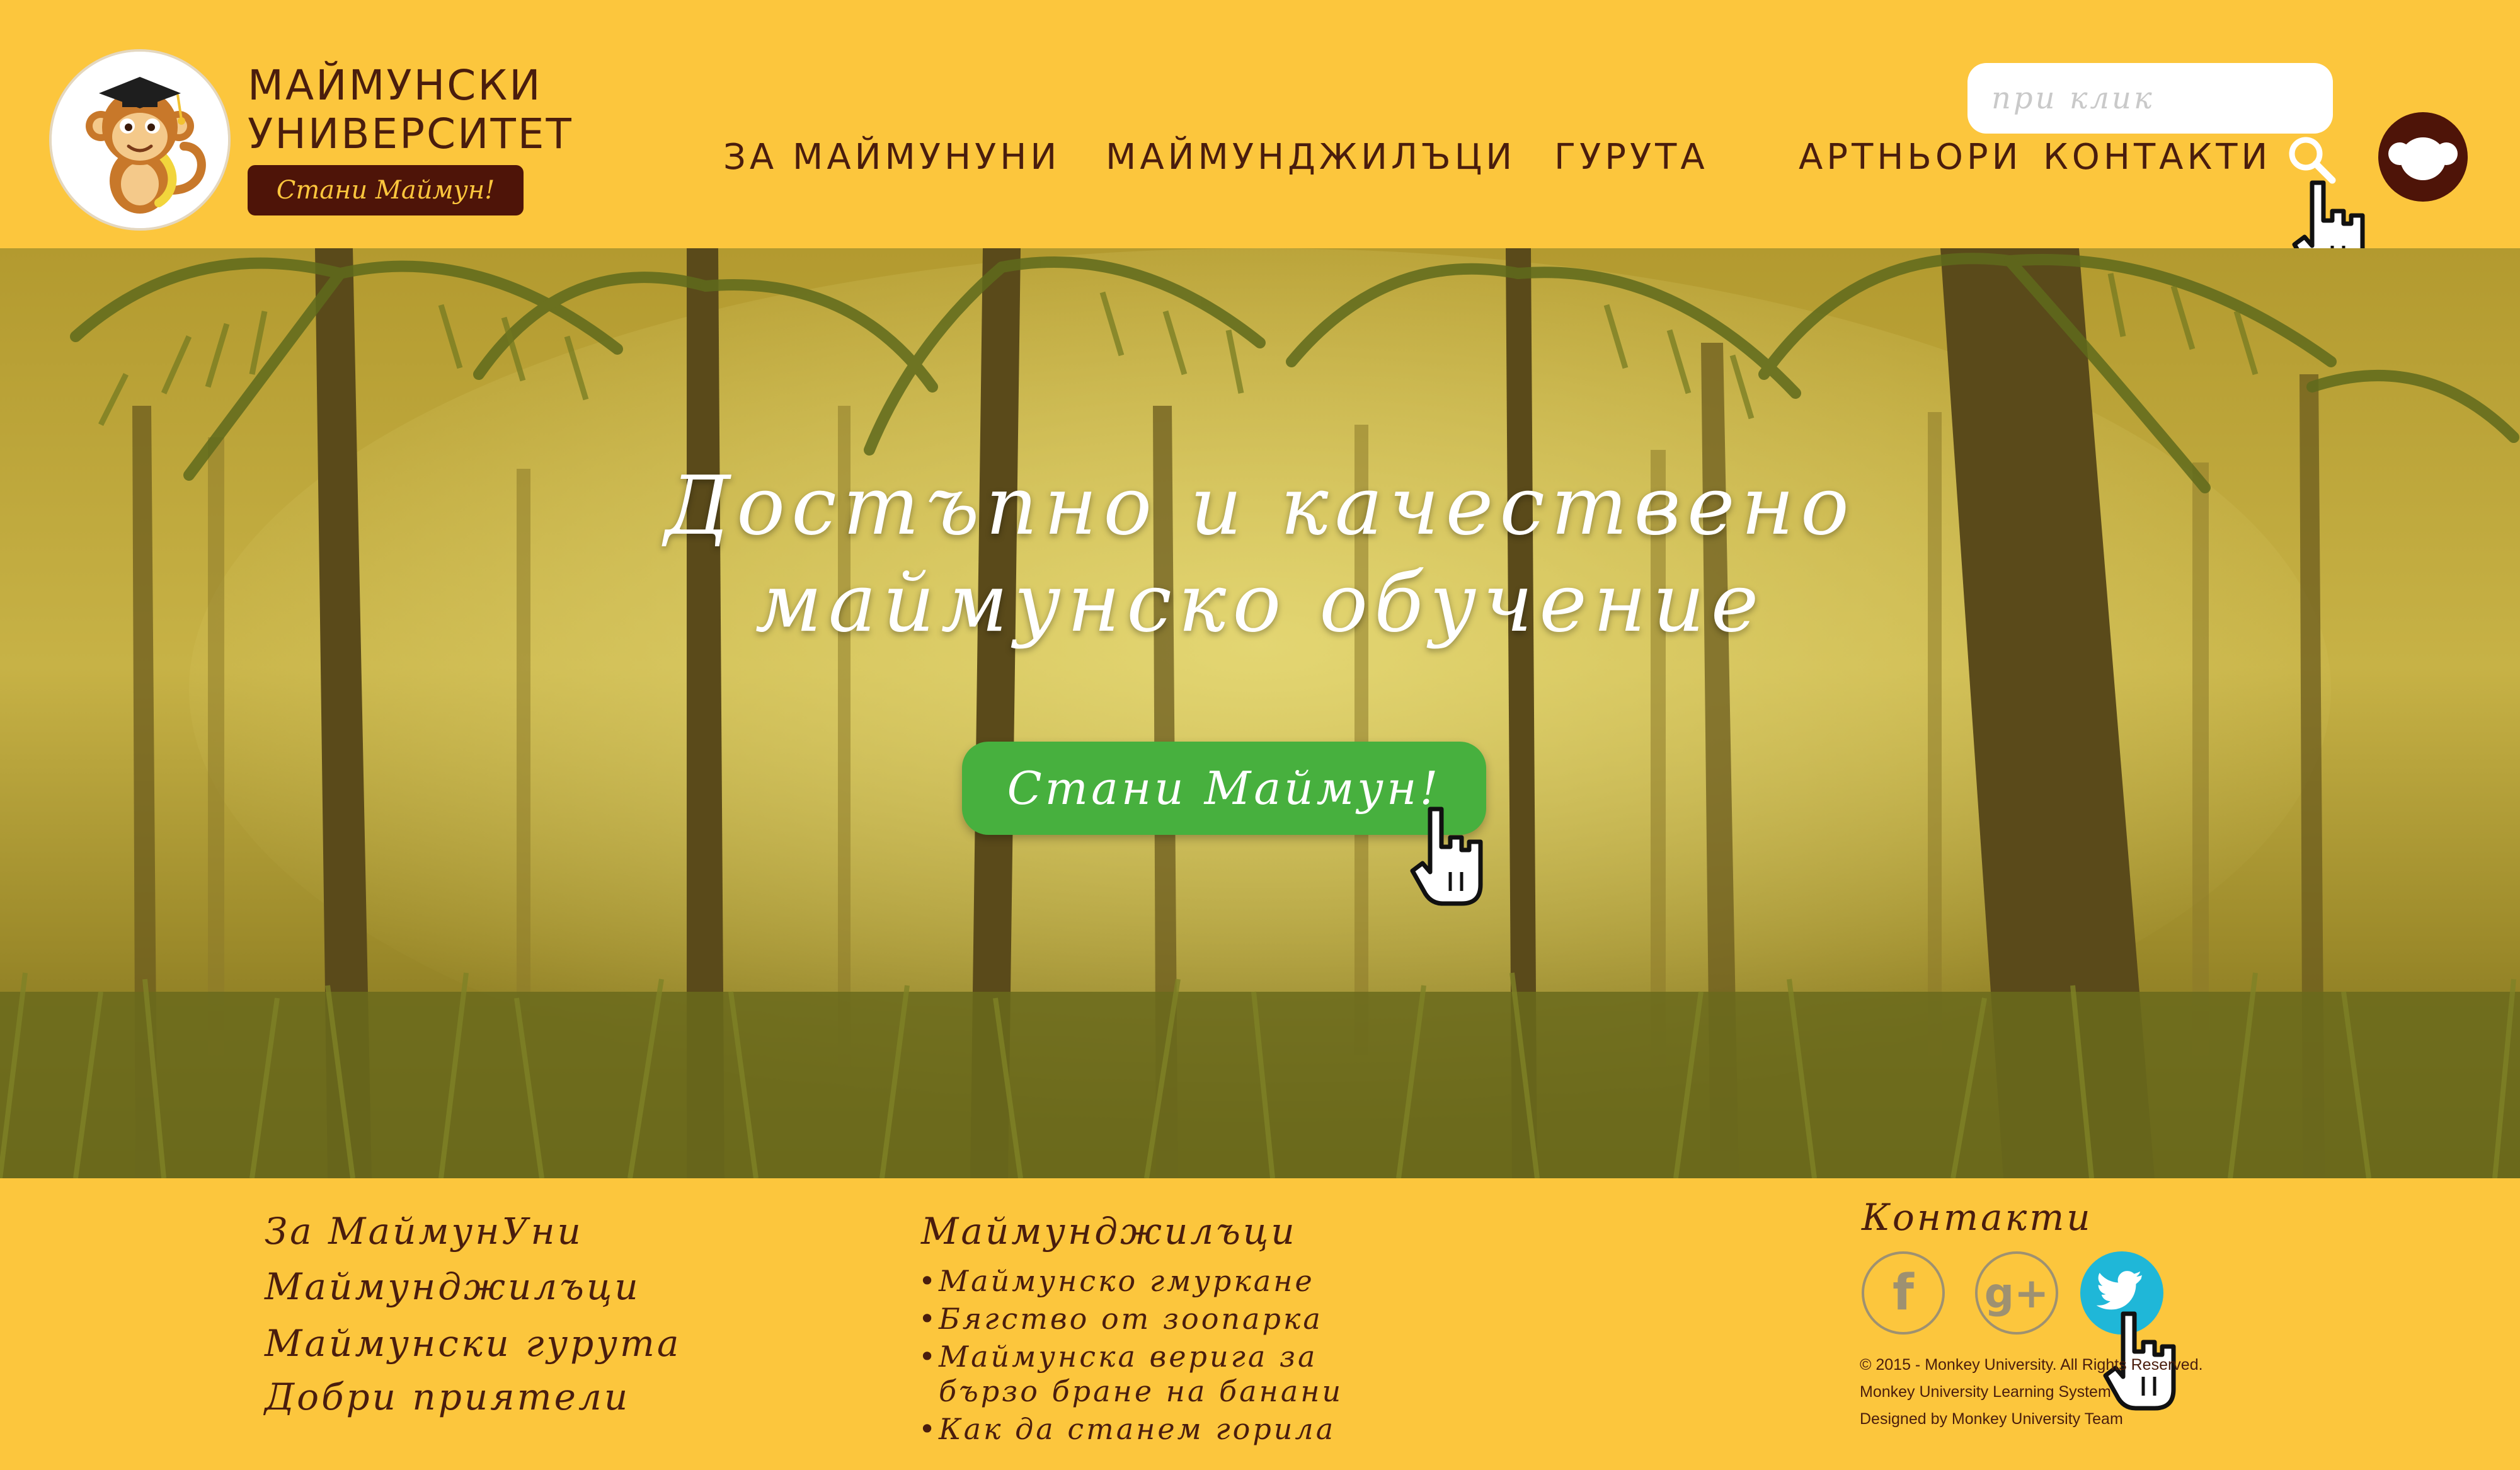  What do you see at coordinates (453, 1286) in the screenshot?
I see `footer-link-pranks: Маймунджилъци` at bounding box center [453, 1286].